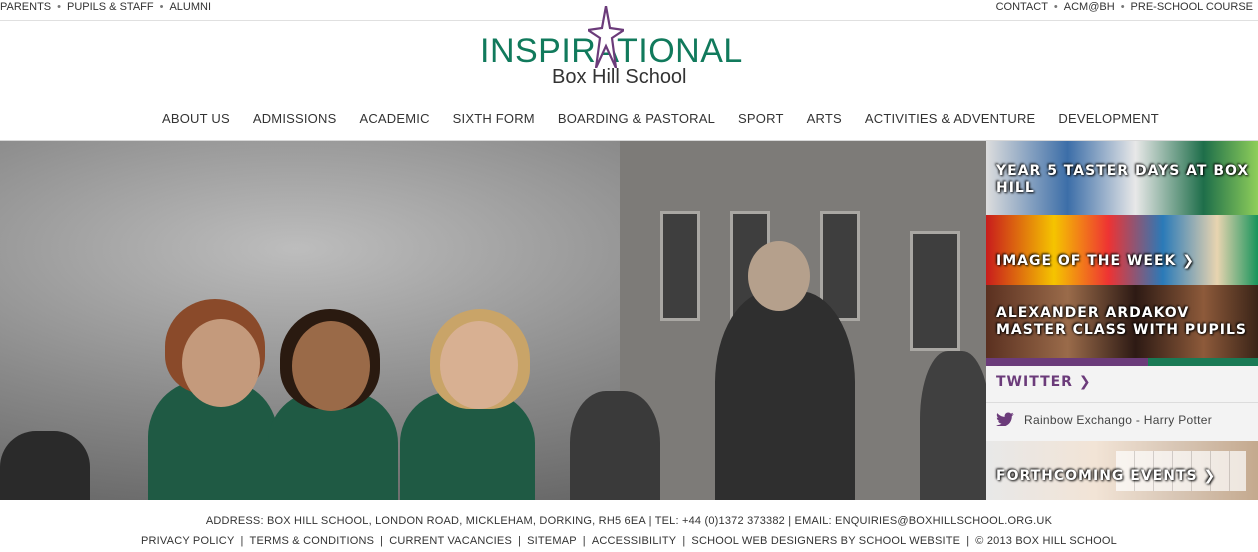 This screenshot has height=552, width=1258. Describe the element at coordinates (1095, 261) in the screenshot. I see `tile-image-of-week-label: IMAGE OF THE WEEK ❯` at that location.